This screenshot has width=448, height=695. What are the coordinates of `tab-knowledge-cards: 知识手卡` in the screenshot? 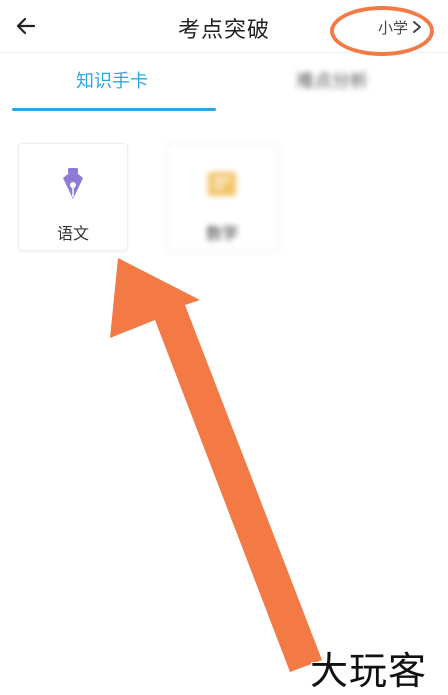 It's located at (112, 82).